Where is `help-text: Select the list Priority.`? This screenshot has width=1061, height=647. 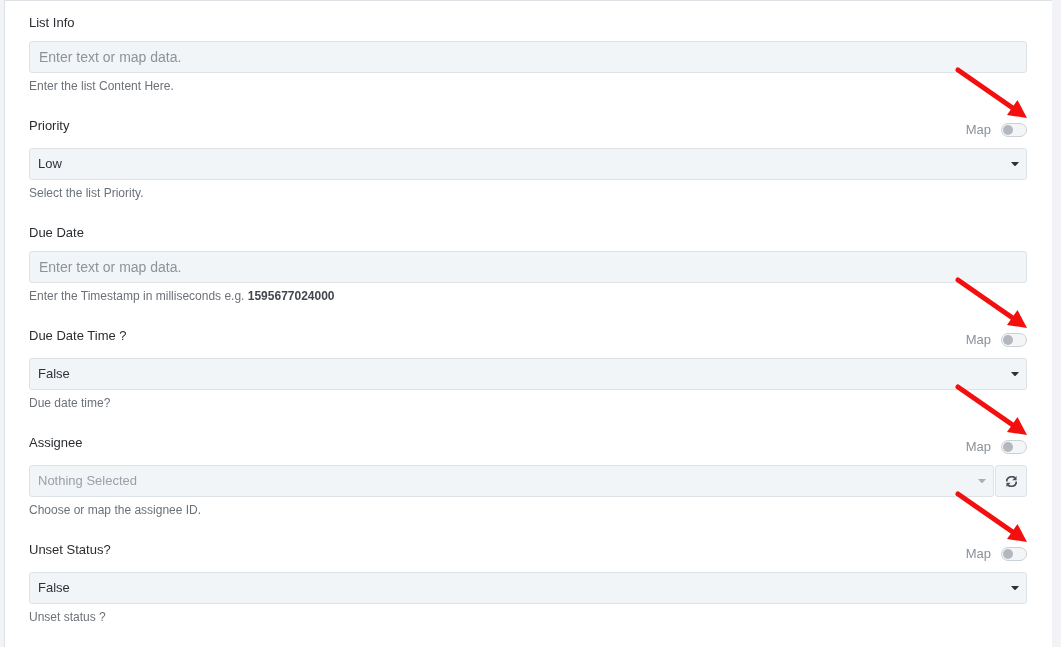 help-text: Select the list Priority. is located at coordinates (87, 193).